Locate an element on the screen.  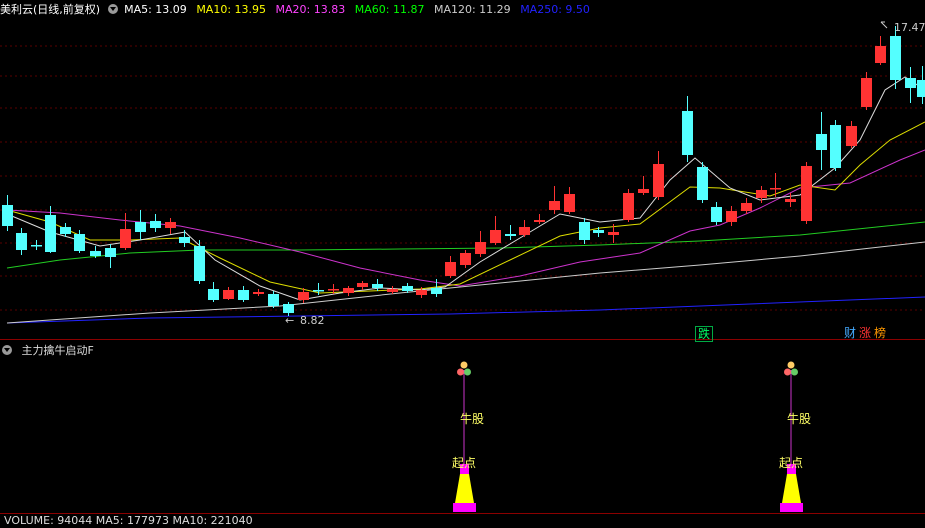
low-marker: ← 8.82 is located at coordinates (305, 320).